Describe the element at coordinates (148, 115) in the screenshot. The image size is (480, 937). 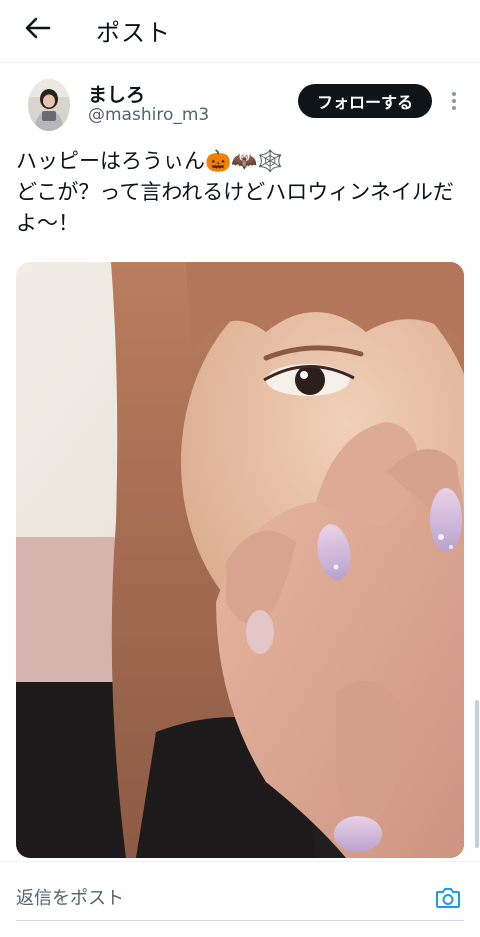
I see `author-handle: @mashiro_m3` at that location.